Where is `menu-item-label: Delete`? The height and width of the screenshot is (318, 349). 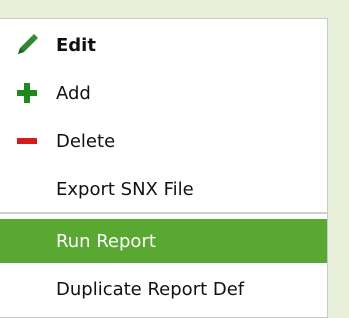 menu-item-label: Delete is located at coordinates (86, 141).